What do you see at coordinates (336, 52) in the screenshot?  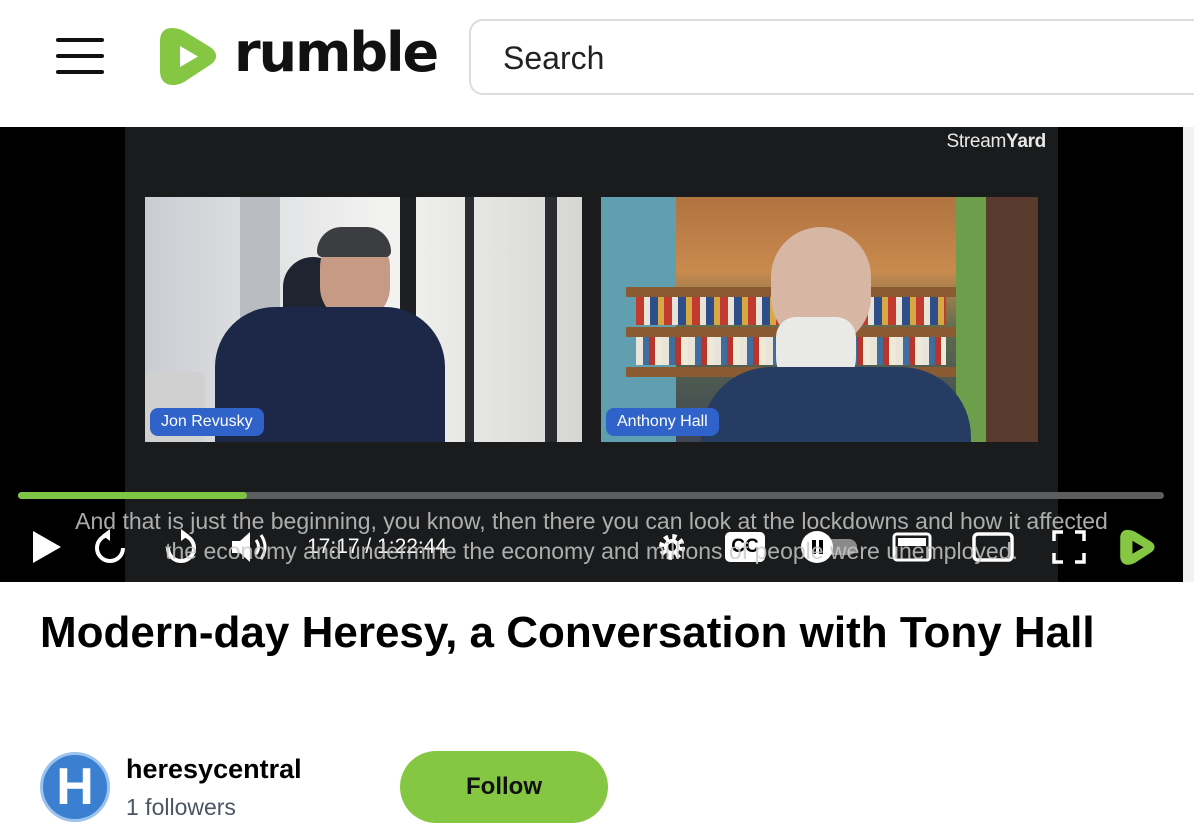 I see `logo-text: rumble` at bounding box center [336, 52].